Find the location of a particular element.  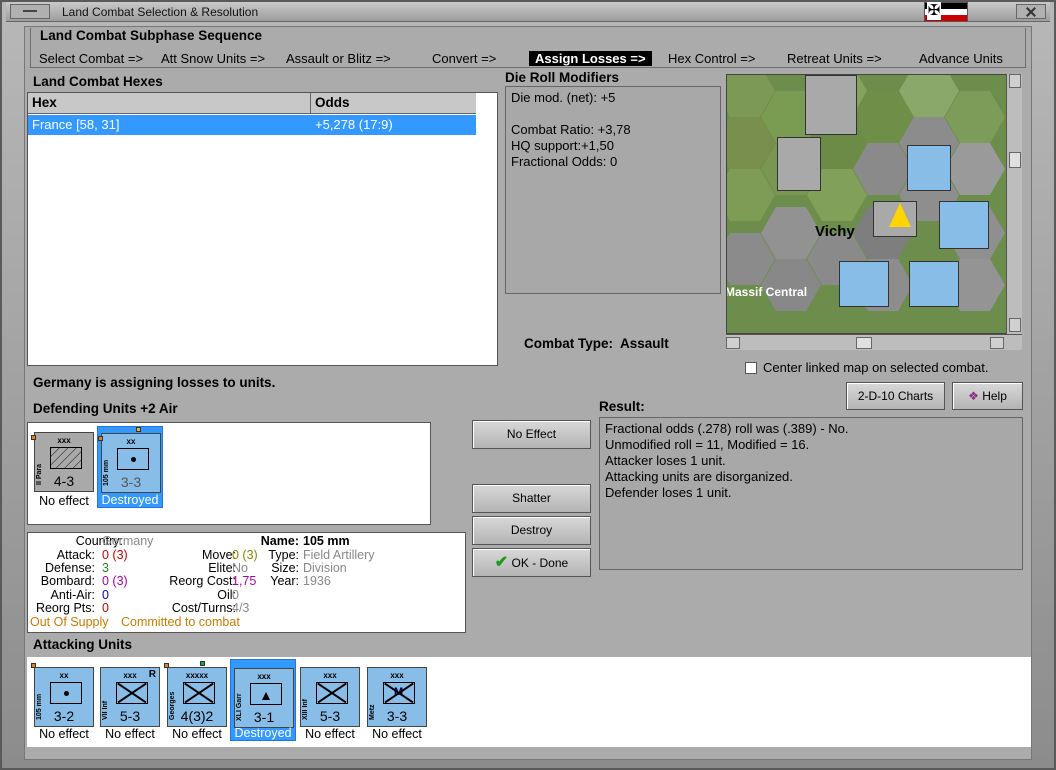

help-button: ❖ Help is located at coordinates (987, 396).